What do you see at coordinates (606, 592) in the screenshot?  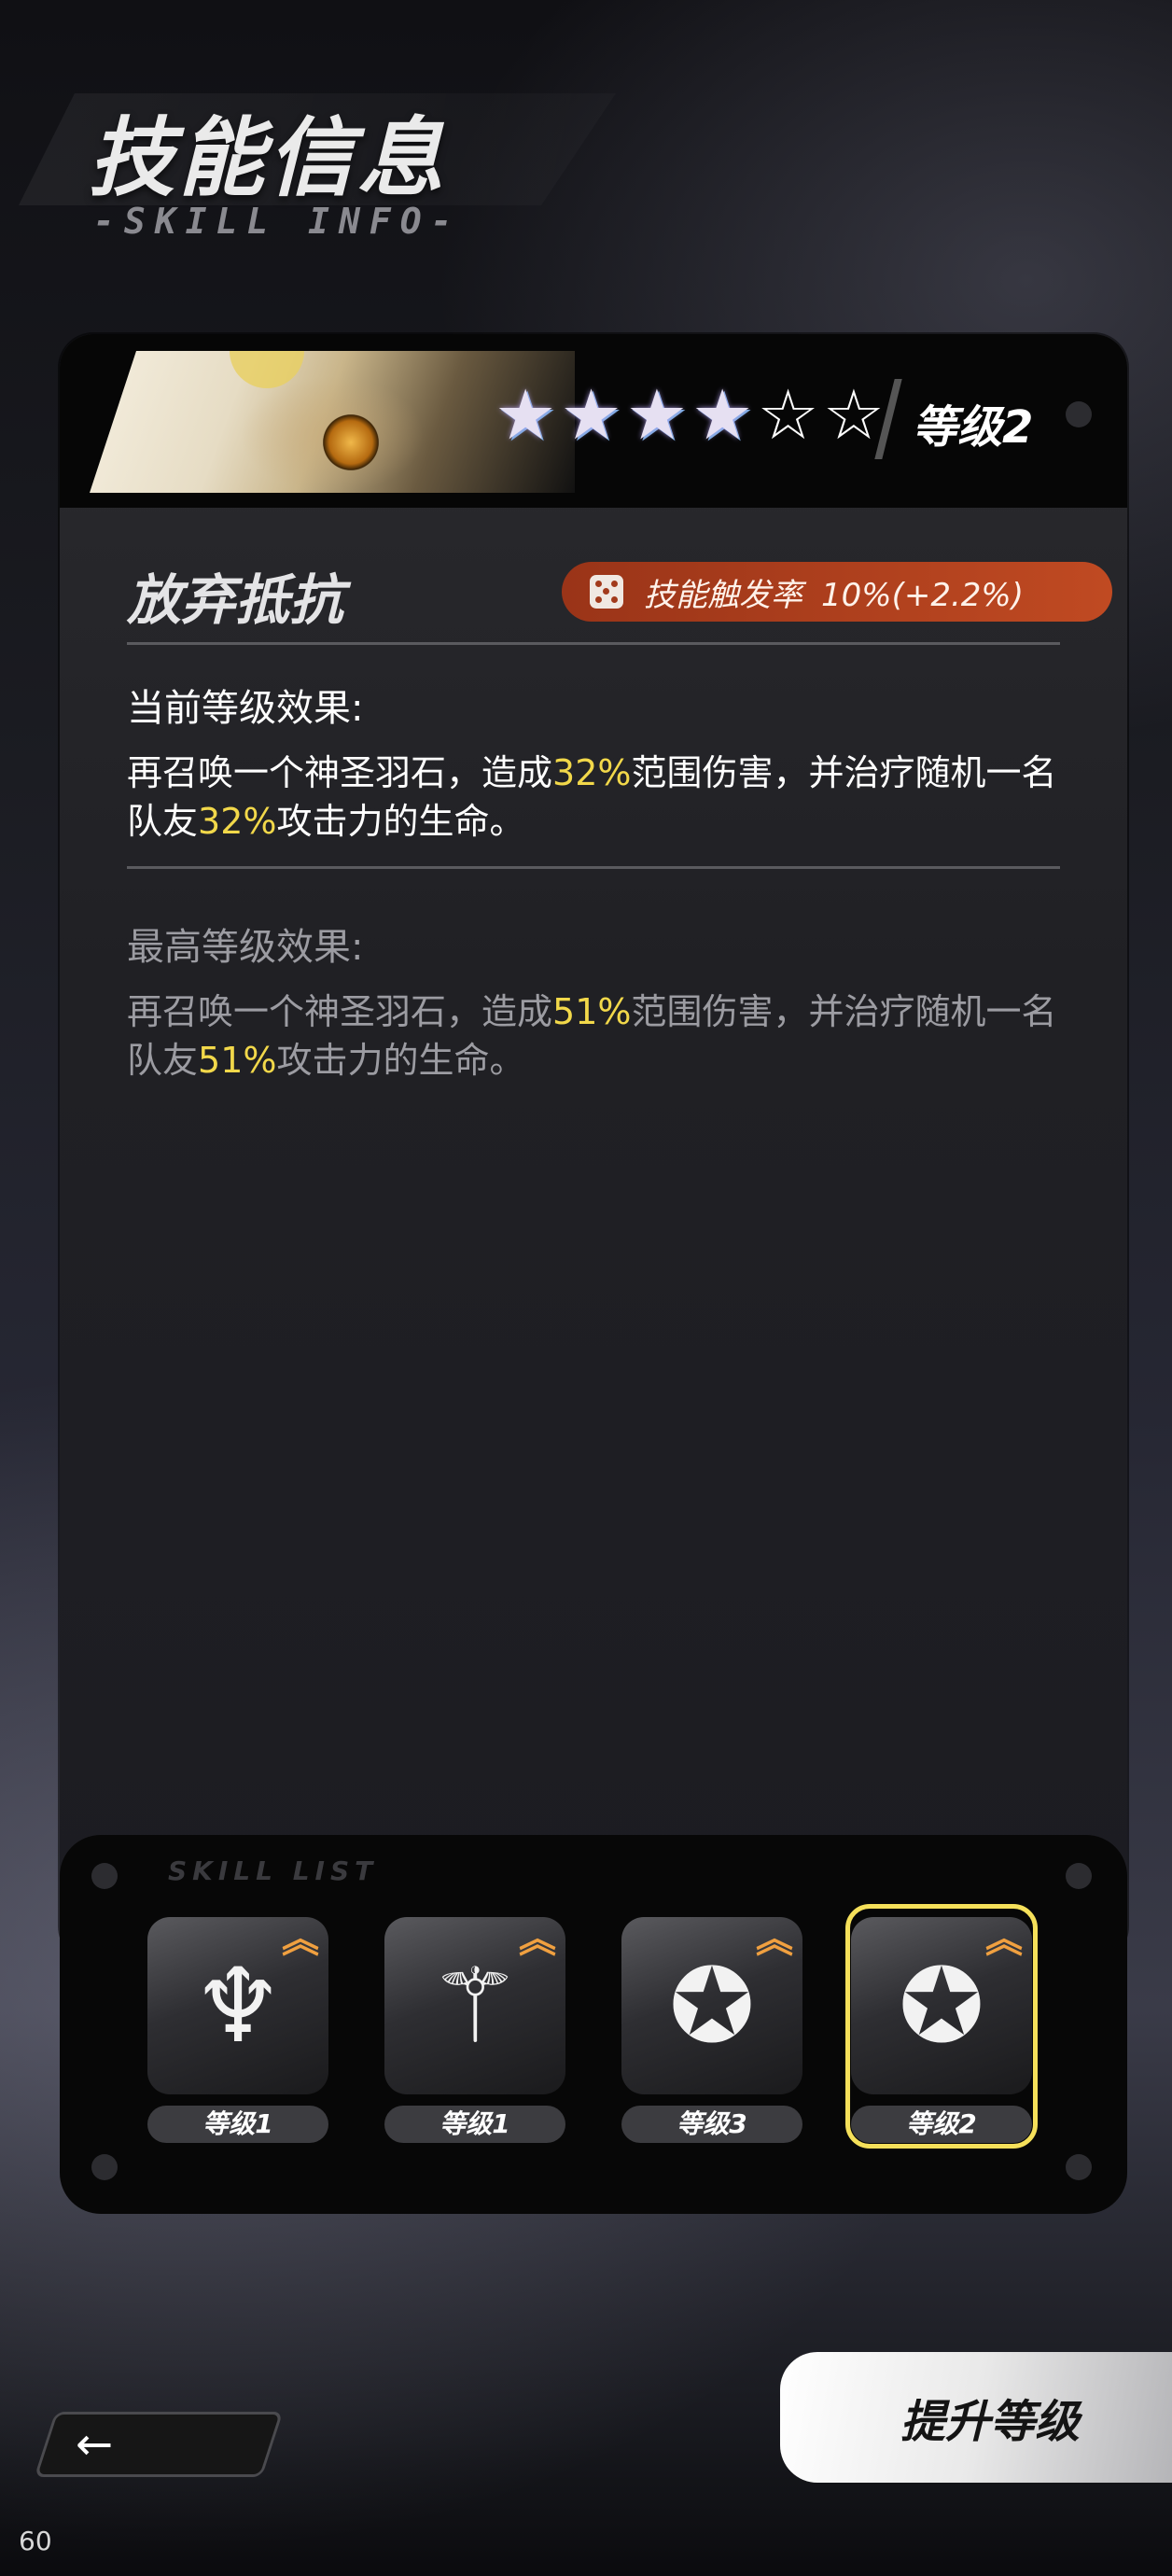 I see `dice-icon` at bounding box center [606, 592].